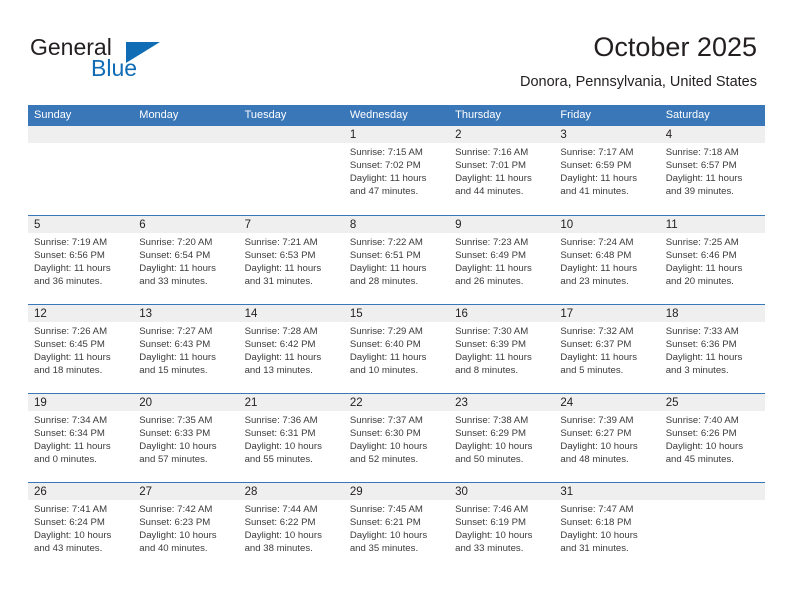  I want to click on sunset-time: Sunset: 6:34 PM, so click(69, 434).